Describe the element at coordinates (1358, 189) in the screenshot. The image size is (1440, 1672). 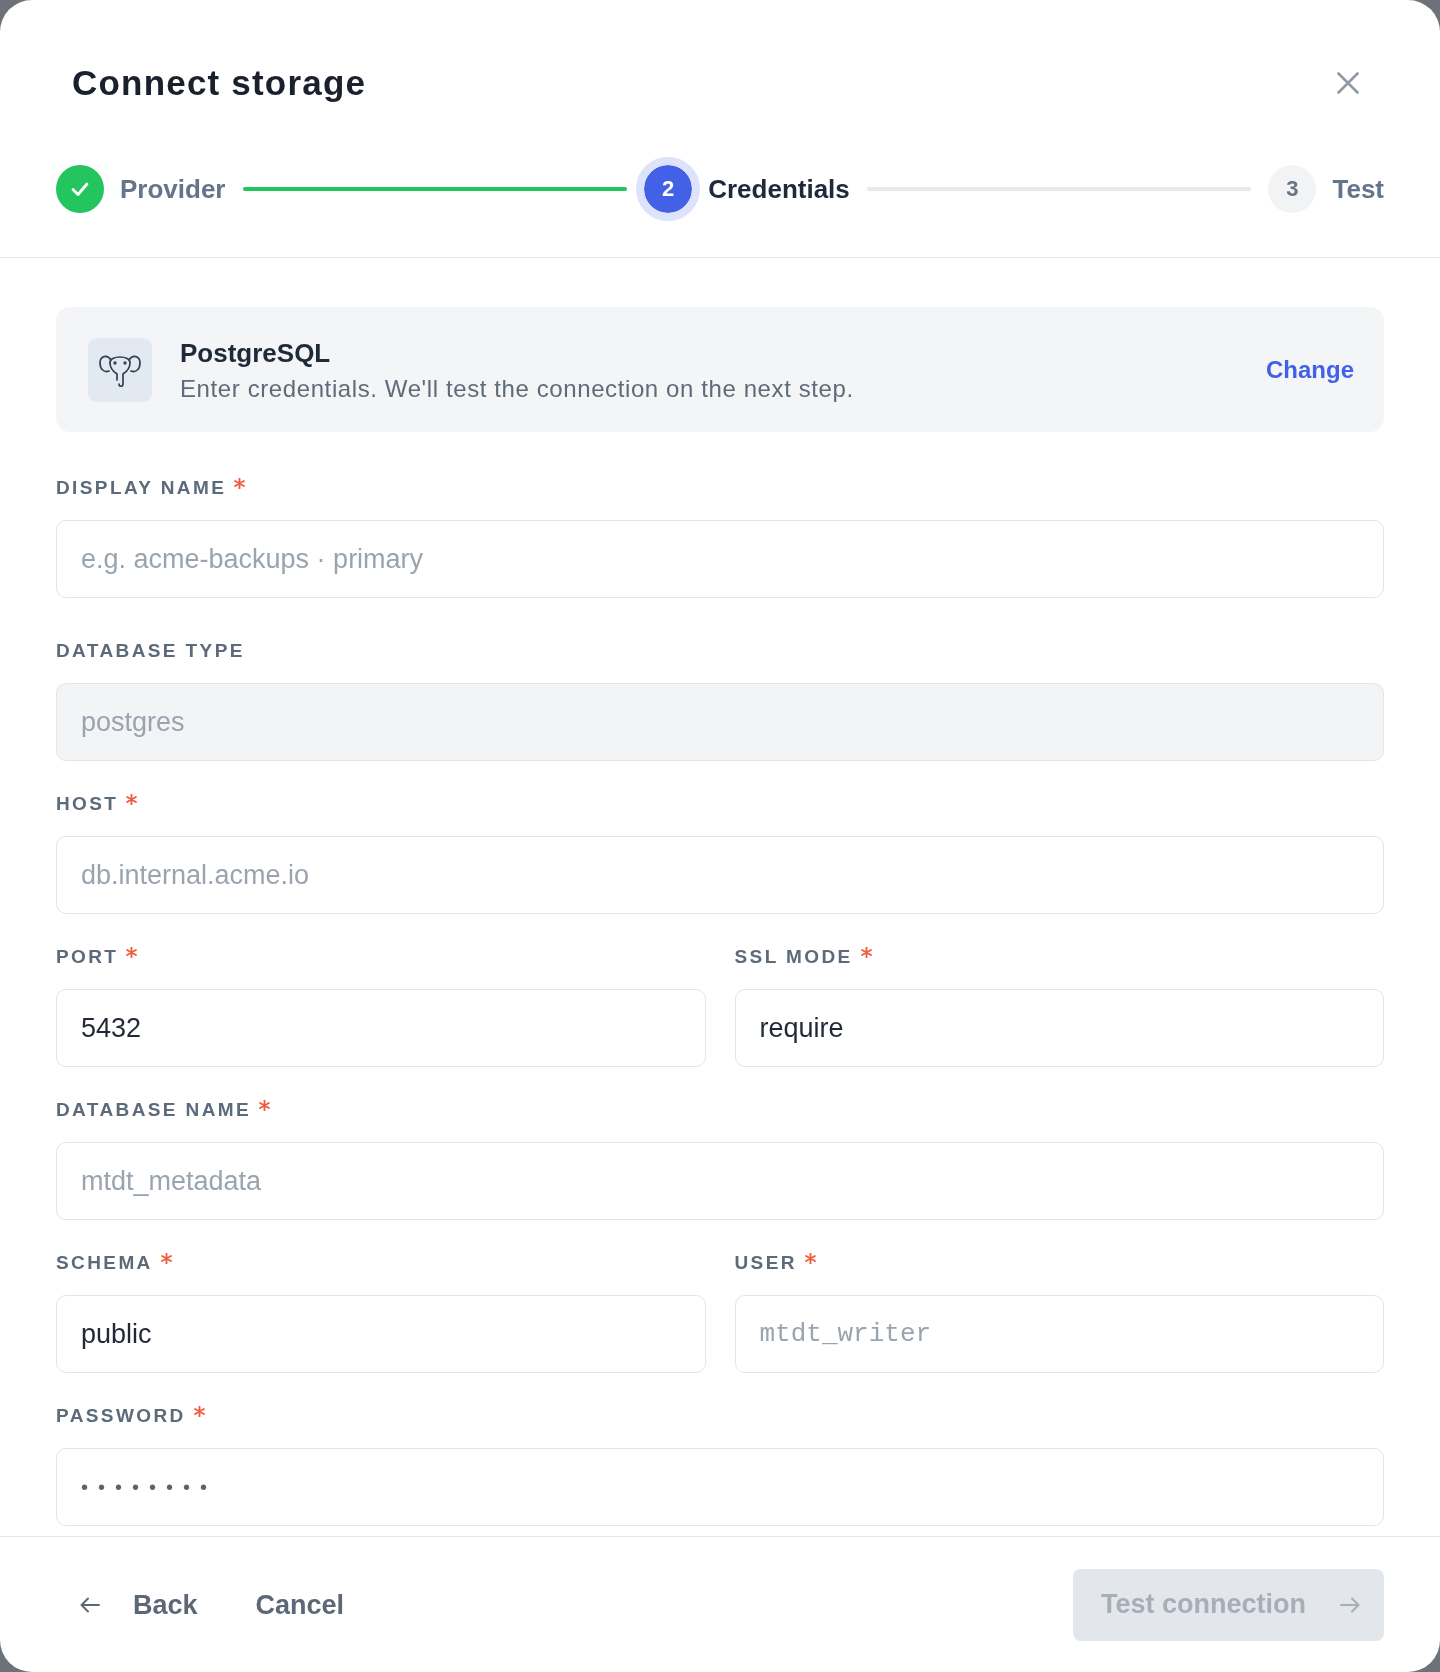
I see `step-label: Test` at that location.